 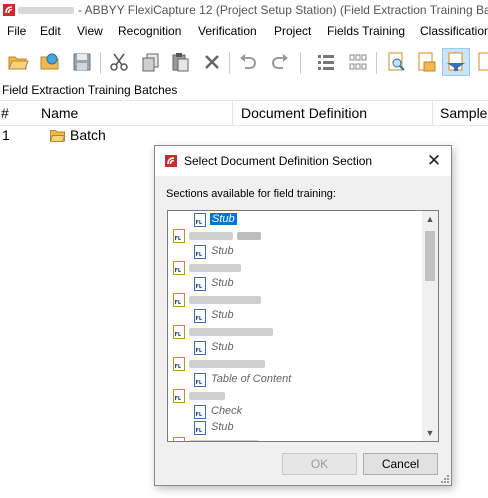 What do you see at coordinates (119, 62) in the screenshot?
I see `cut-button` at bounding box center [119, 62].